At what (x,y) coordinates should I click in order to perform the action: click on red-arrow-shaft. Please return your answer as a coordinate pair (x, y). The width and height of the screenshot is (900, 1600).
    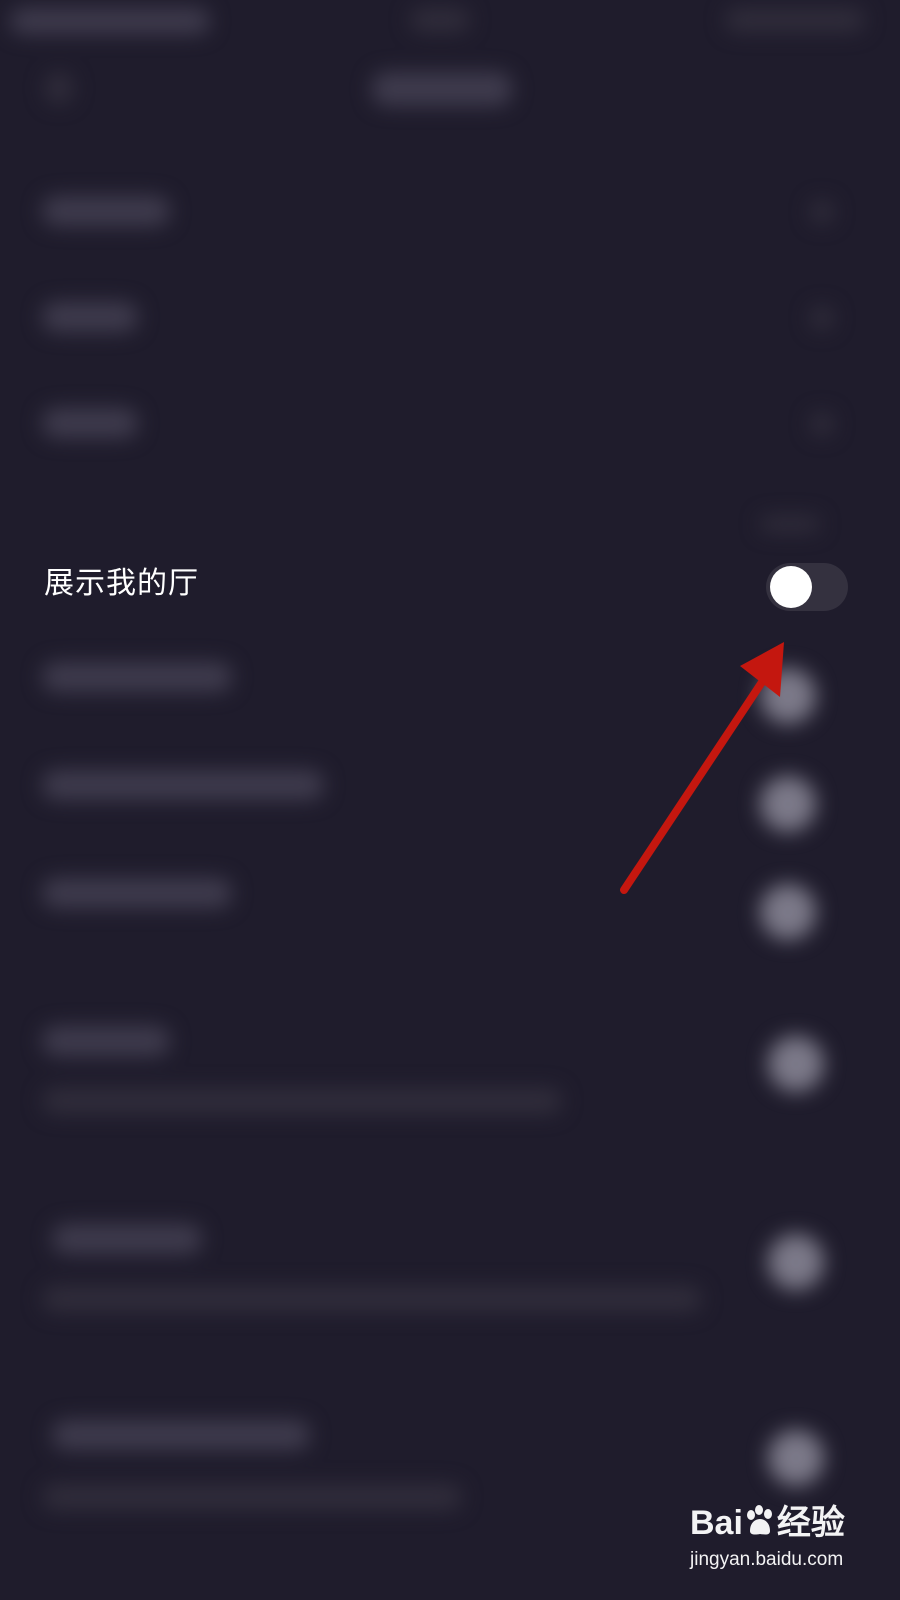
    Looking at the image, I should click on (698, 778).